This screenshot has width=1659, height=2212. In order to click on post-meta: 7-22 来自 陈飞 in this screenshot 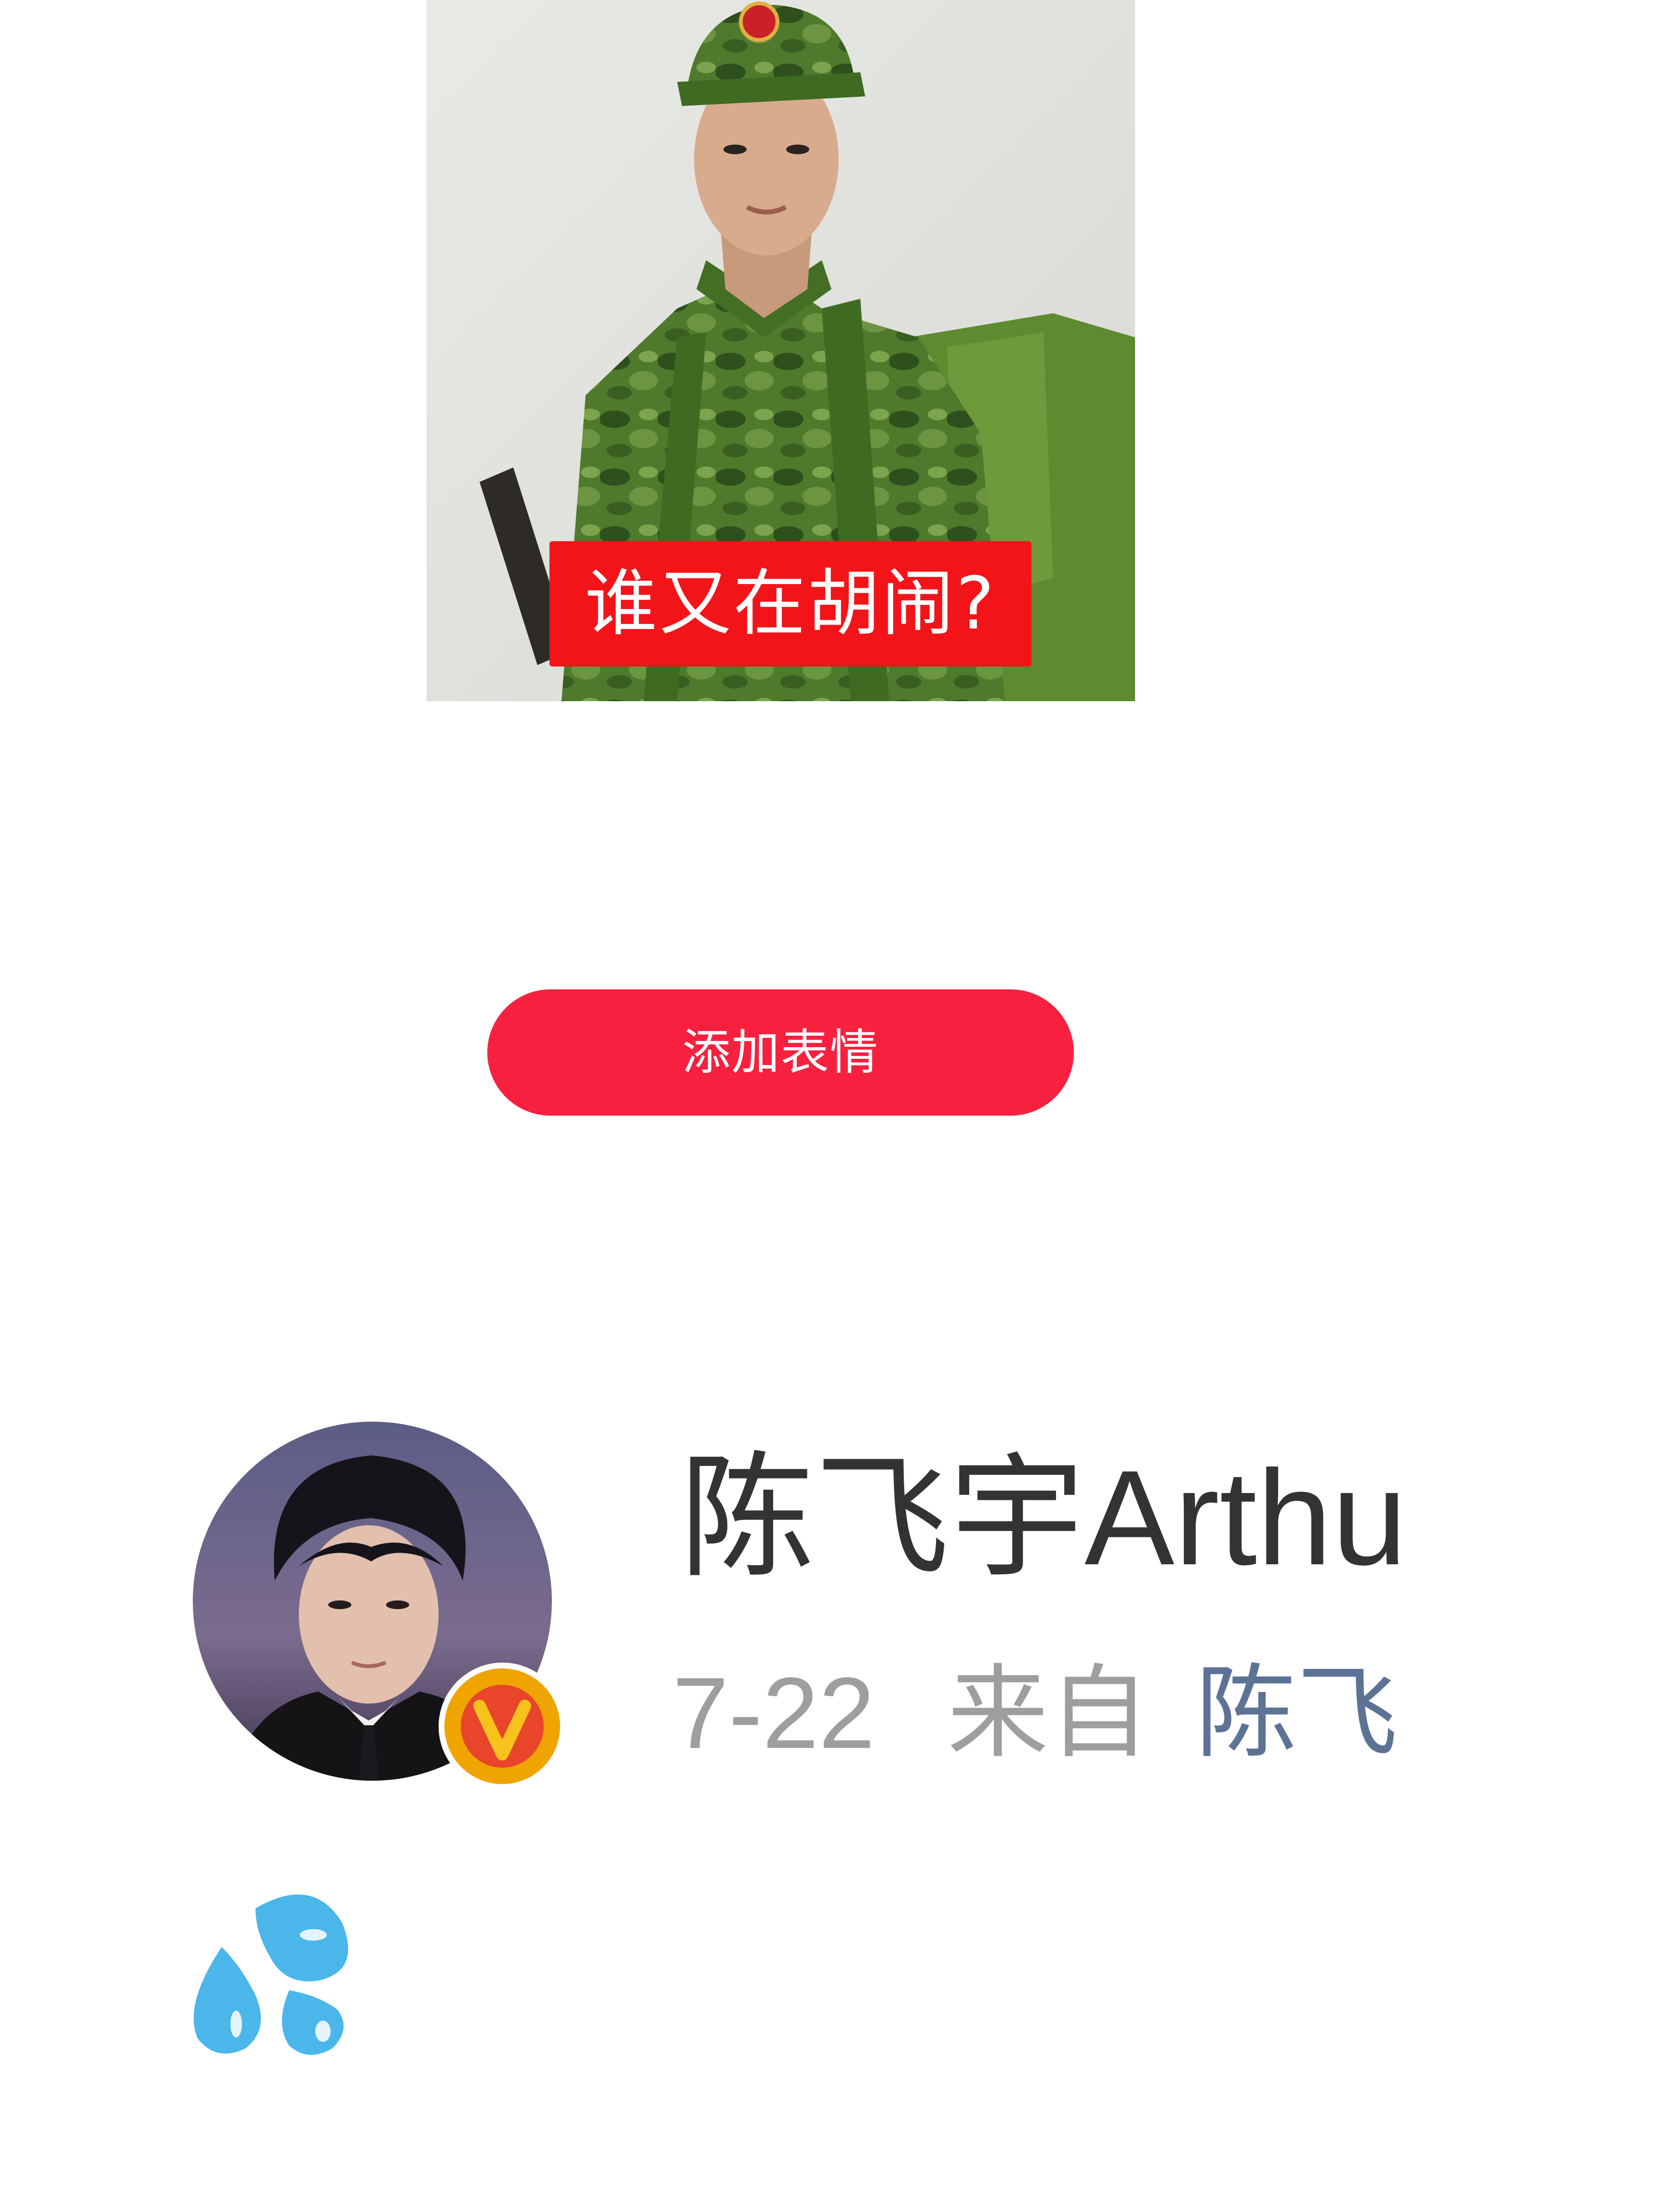, I will do `click(1062, 1713)`.